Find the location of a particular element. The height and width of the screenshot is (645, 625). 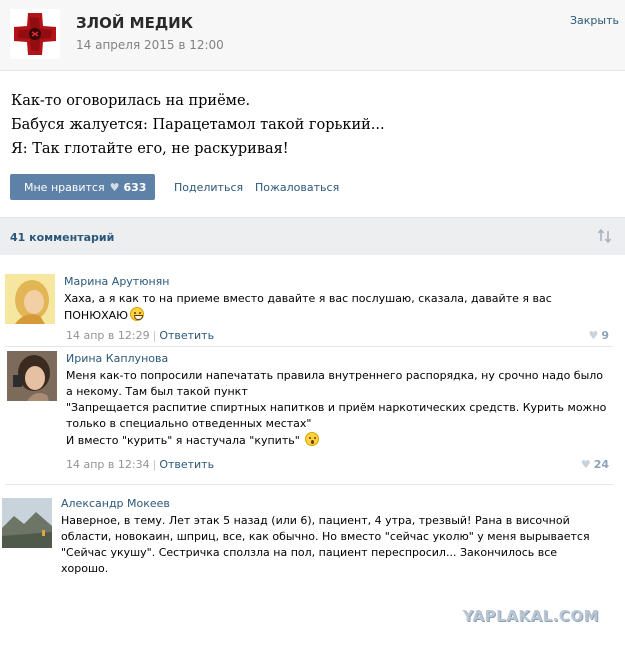

like-button: Мне нравится ♥ 633 is located at coordinates (82, 187).